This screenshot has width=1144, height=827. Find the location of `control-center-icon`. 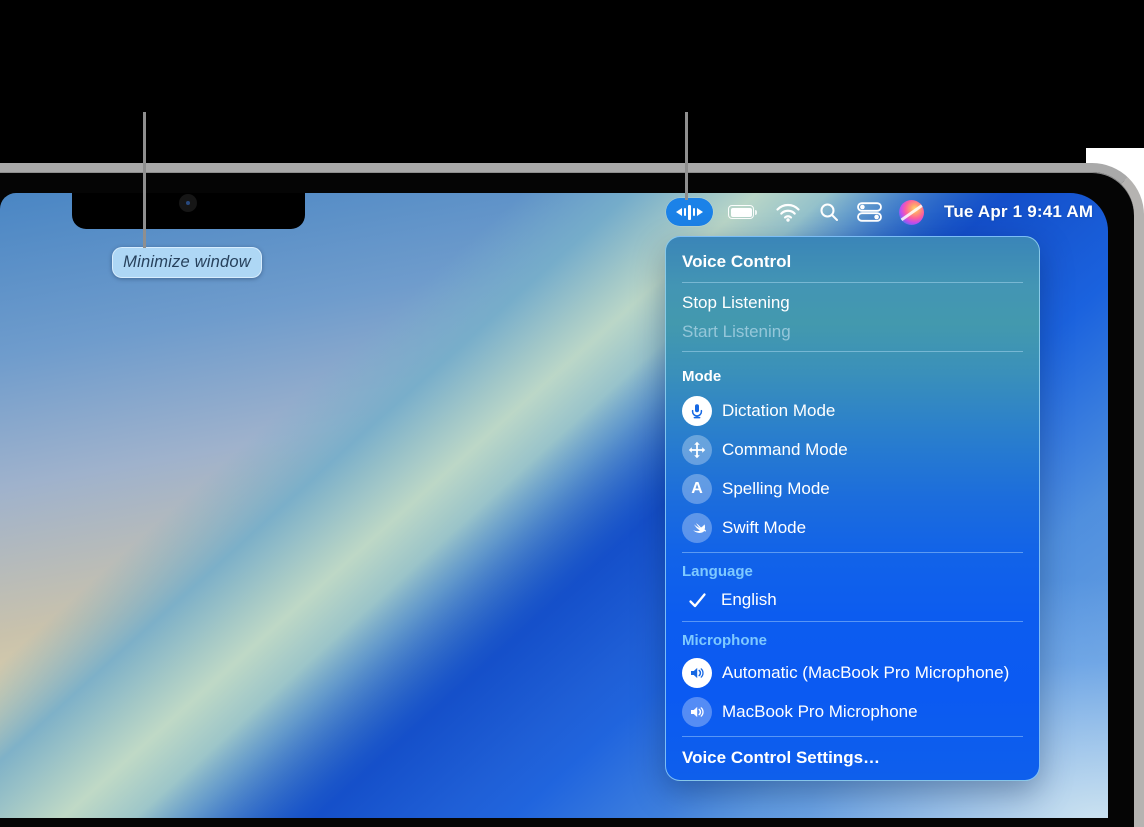

control-center-icon is located at coordinates (869, 212).